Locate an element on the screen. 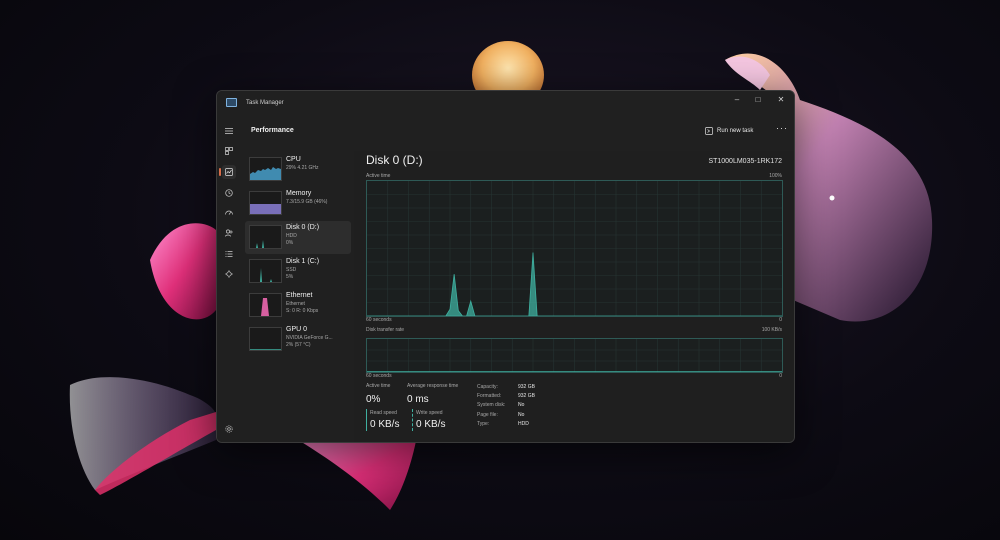 The width and height of the screenshot is (1000, 540). read-speed-indicator is located at coordinates (366, 420).